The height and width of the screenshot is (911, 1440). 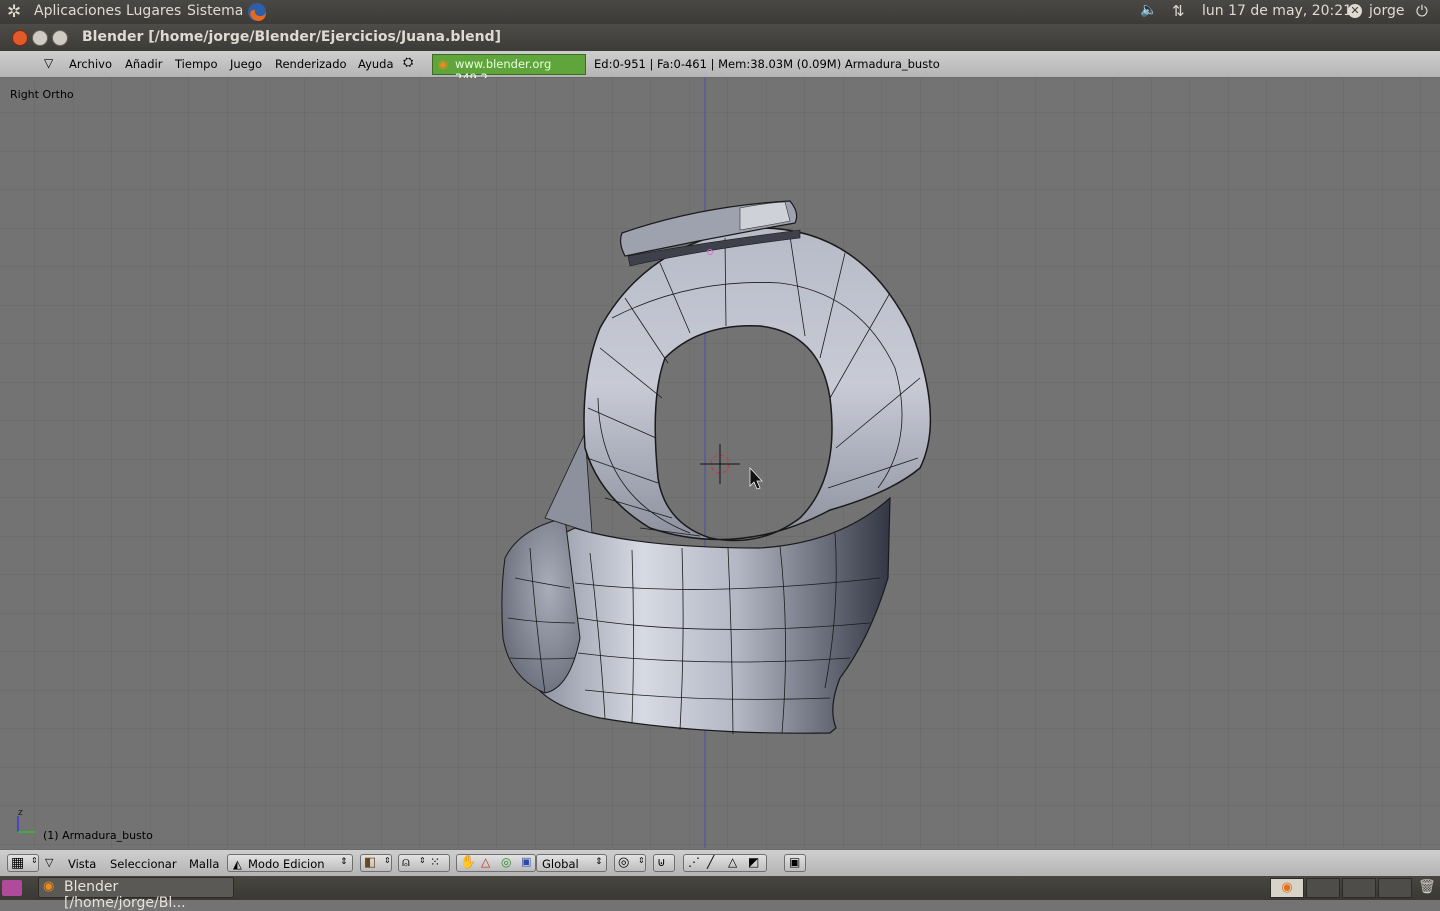 What do you see at coordinates (1422, 11) in the screenshot?
I see `power-icon: ⏻` at bounding box center [1422, 11].